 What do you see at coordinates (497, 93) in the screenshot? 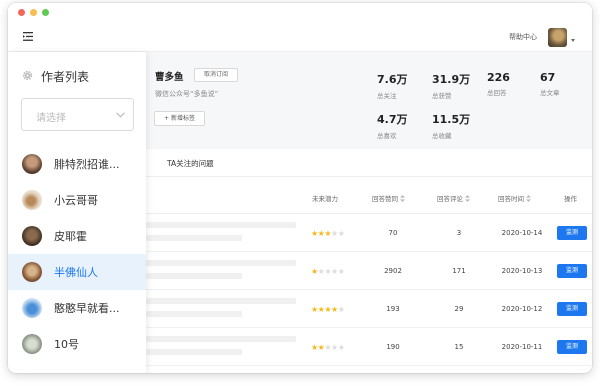
I see `stat-label: 总回答` at bounding box center [497, 93].